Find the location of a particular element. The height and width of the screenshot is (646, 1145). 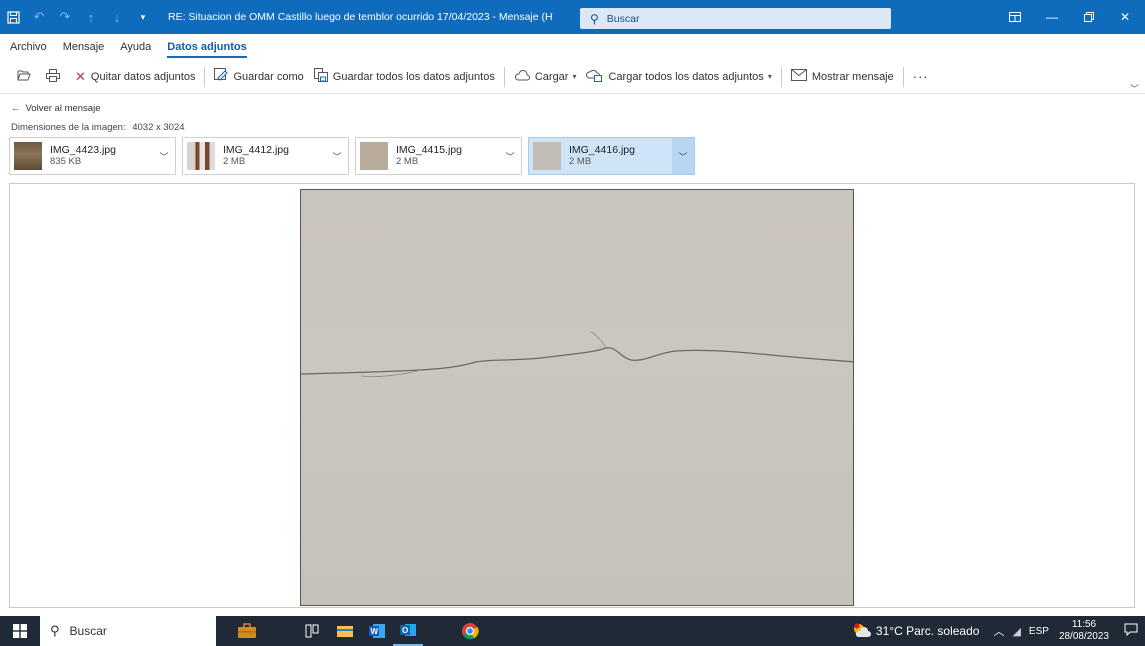

remove-attachments-button: ✕ Quitar datos adjuntos is located at coordinates (135, 77).